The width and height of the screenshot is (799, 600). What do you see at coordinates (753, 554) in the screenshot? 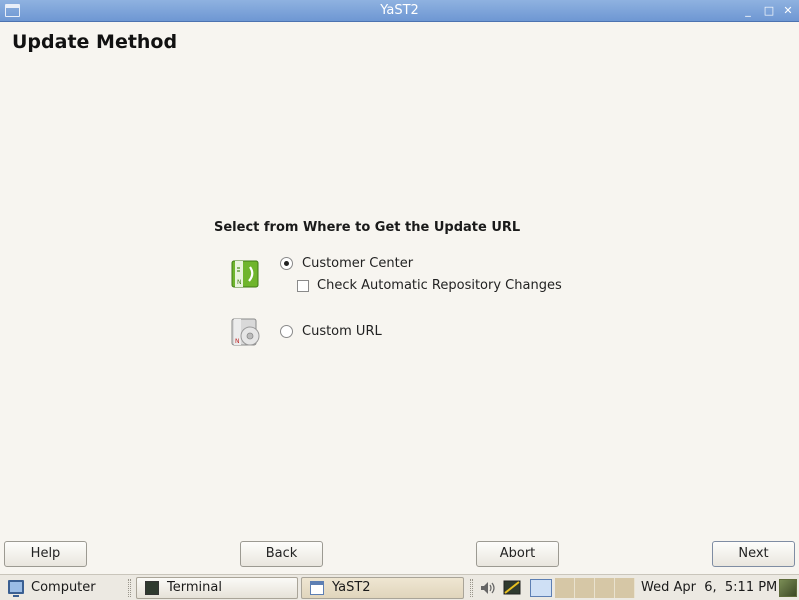
I see `next-button: Next` at bounding box center [753, 554].